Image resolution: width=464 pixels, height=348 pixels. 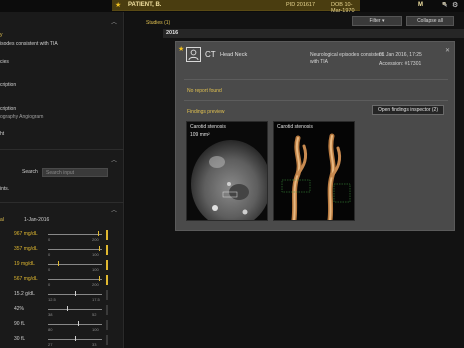 I want to click on lab-value: 42%, so click(x=19, y=309).